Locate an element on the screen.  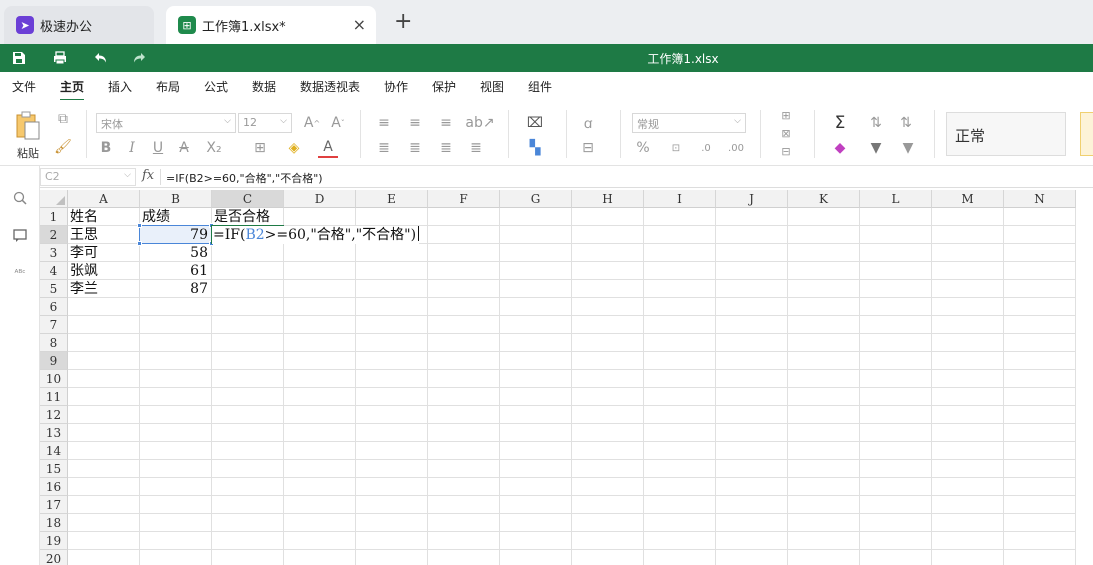
paste-icon is located at coordinates (27, 126).